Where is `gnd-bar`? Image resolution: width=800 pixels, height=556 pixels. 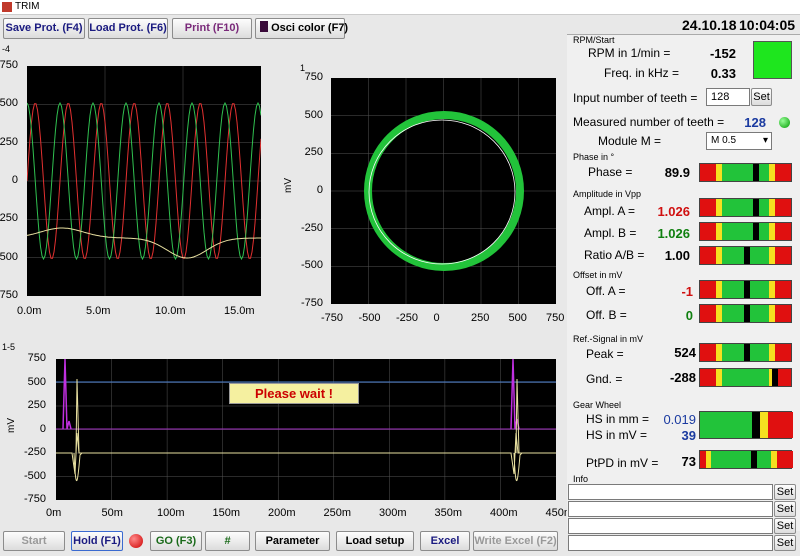
gnd-bar is located at coordinates (745, 377).